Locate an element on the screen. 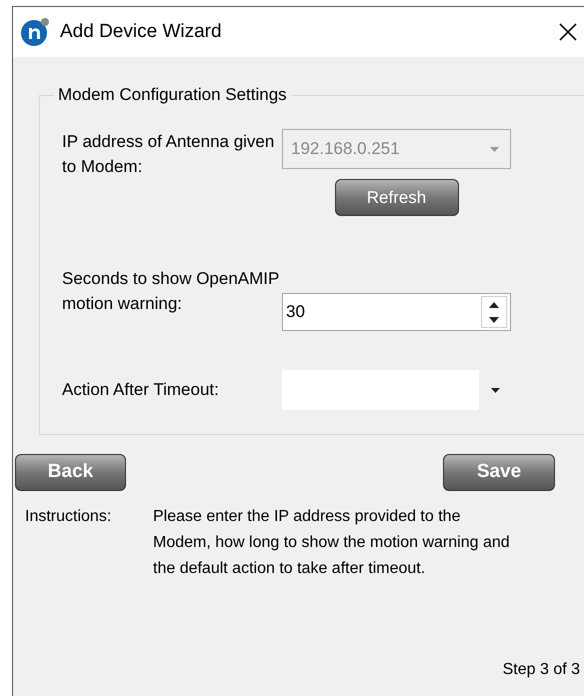 This screenshot has width=584, height=696. field-label: Action After Timeout: is located at coordinates (141, 390).